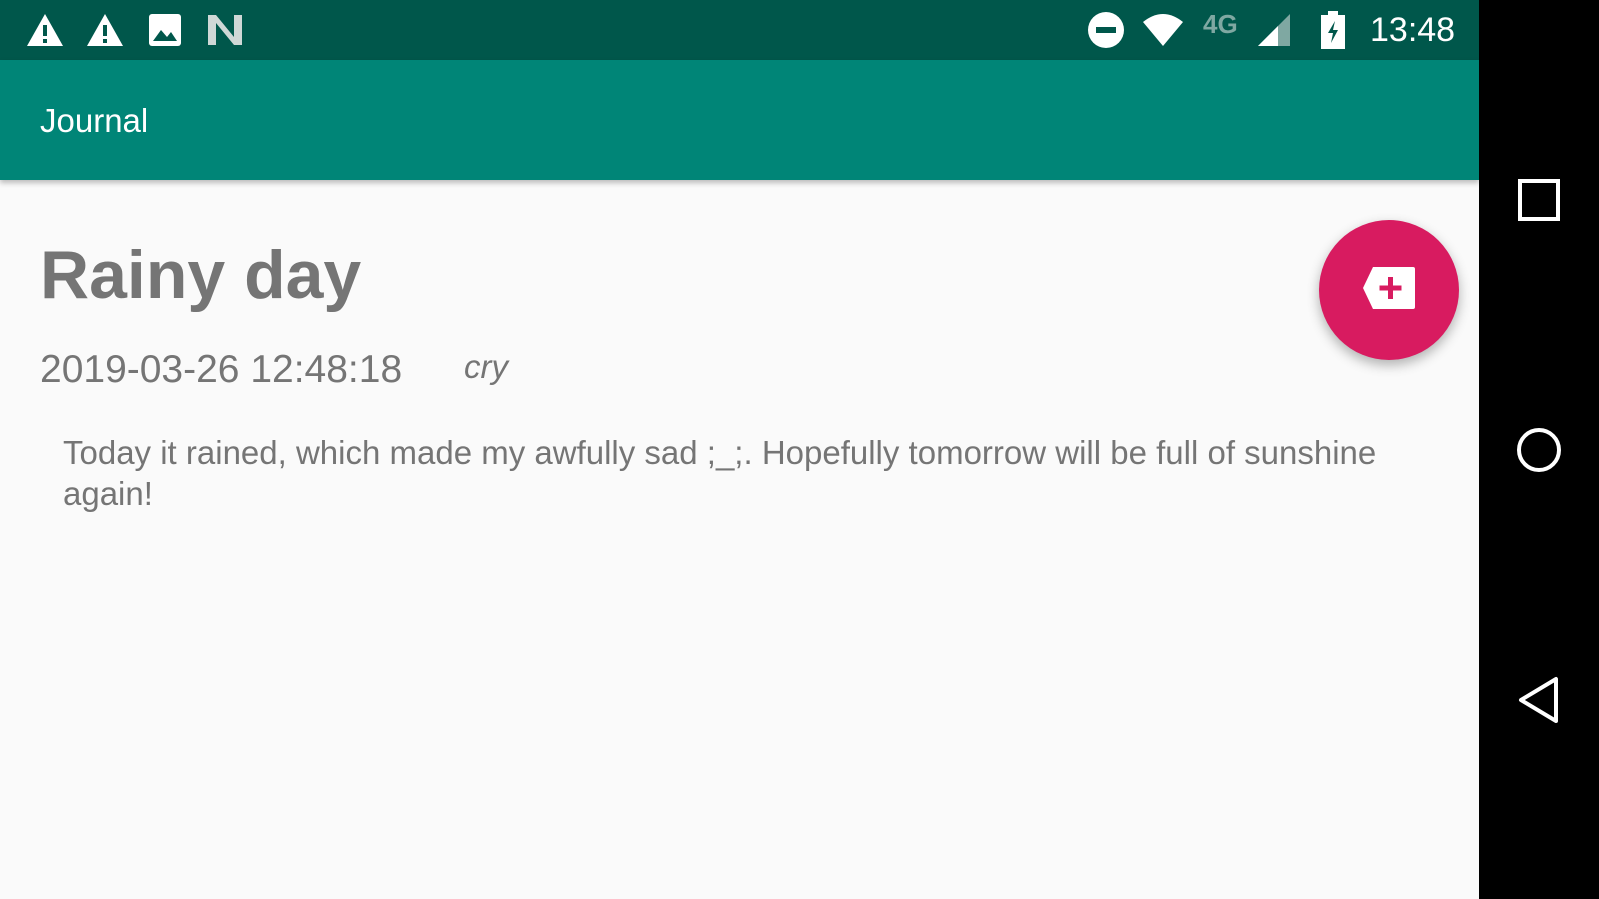 This screenshot has height=899, width=1599. What do you see at coordinates (165, 30) in the screenshot?
I see `image-icon` at bounding box center [165, 30].